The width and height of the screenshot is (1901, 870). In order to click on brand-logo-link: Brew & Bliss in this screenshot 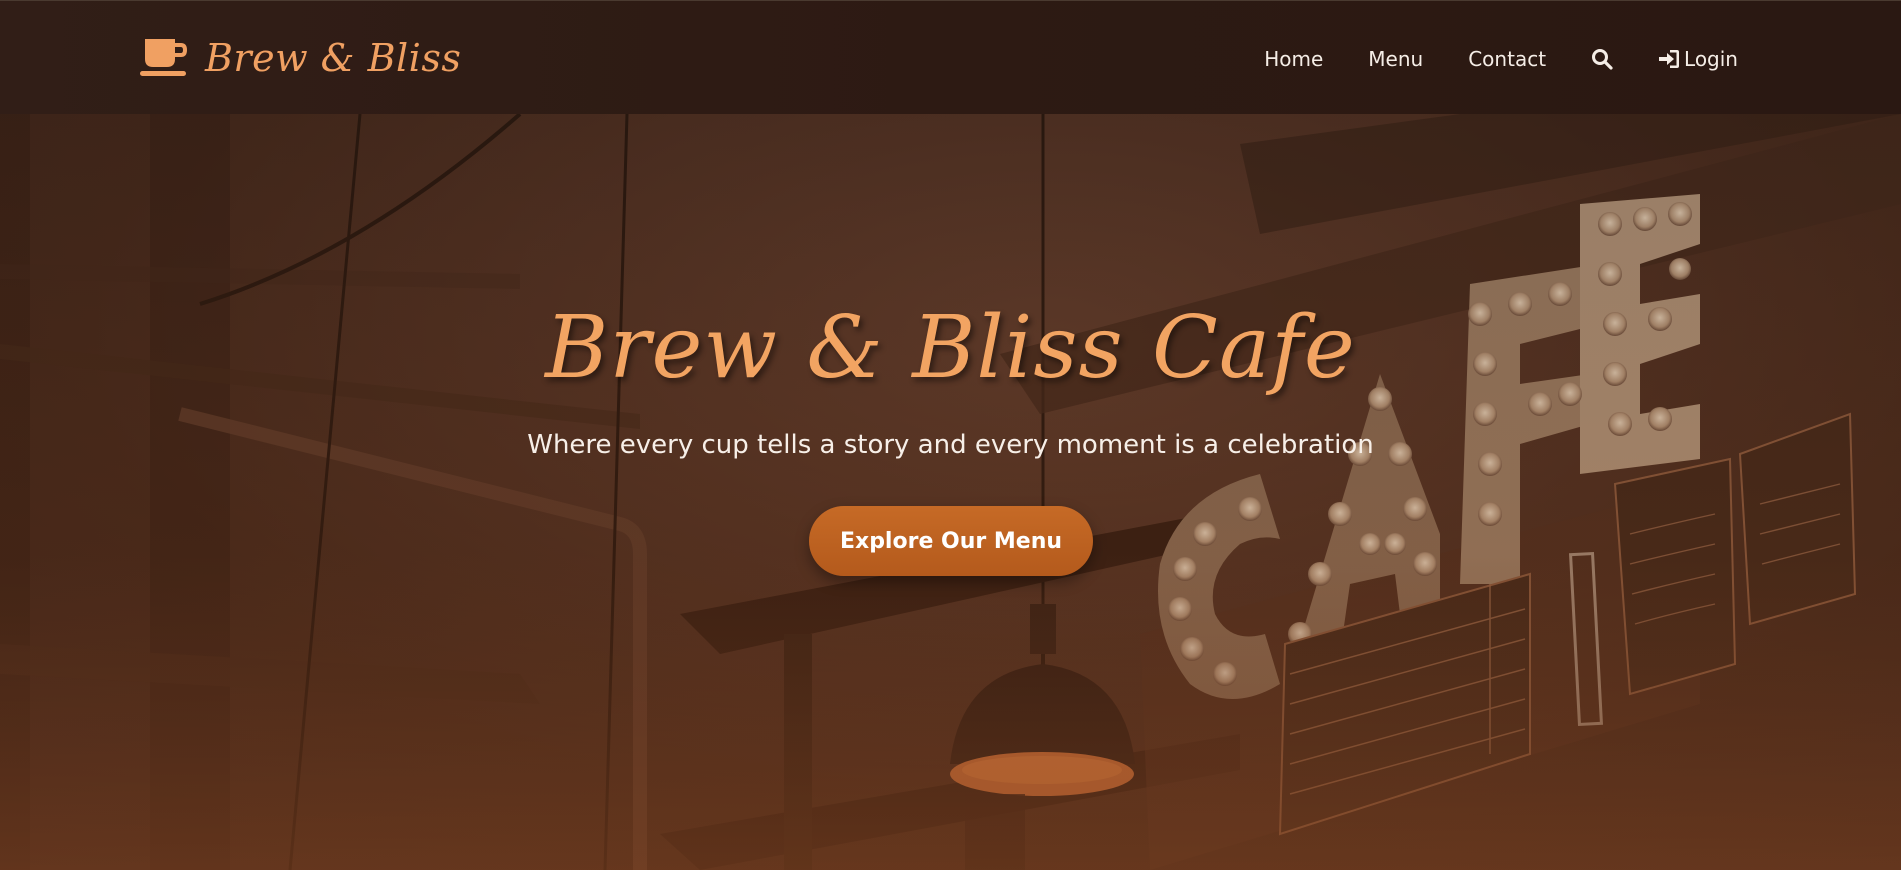, I will do `click(300, 58)`.